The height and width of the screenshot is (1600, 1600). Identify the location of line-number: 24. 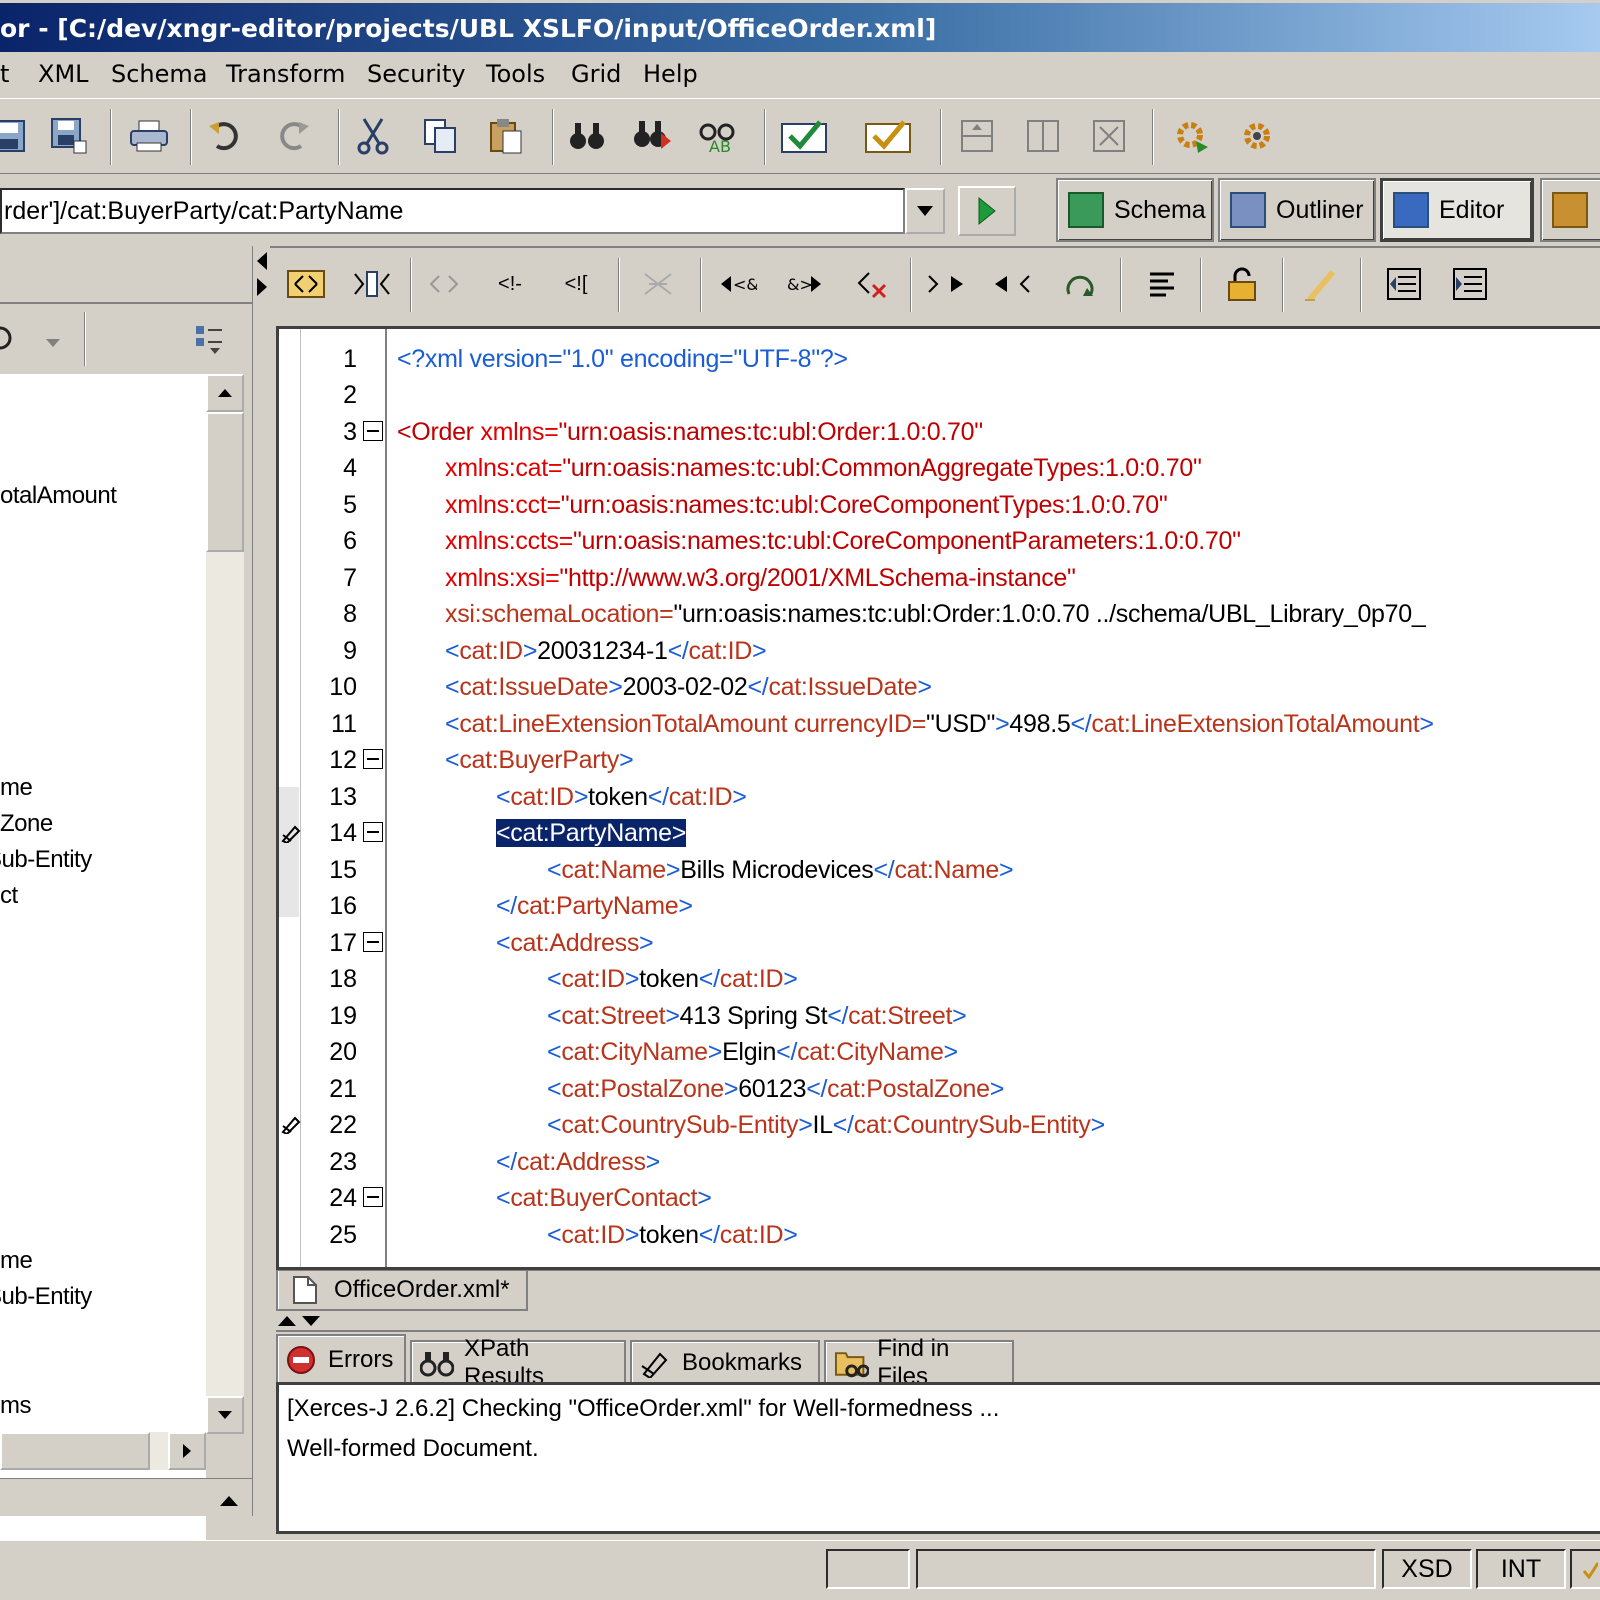
(343, 1198).